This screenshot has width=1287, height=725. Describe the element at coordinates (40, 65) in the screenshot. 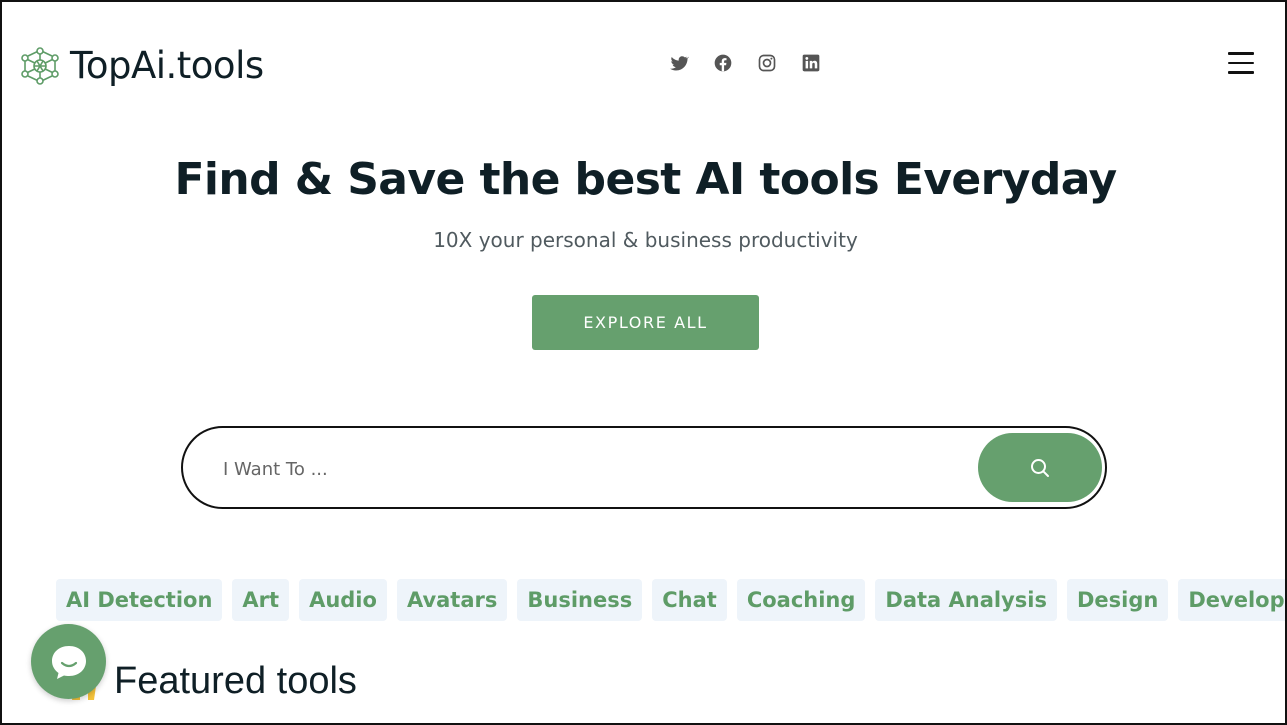

I see `network-nodes-icon` at that location.